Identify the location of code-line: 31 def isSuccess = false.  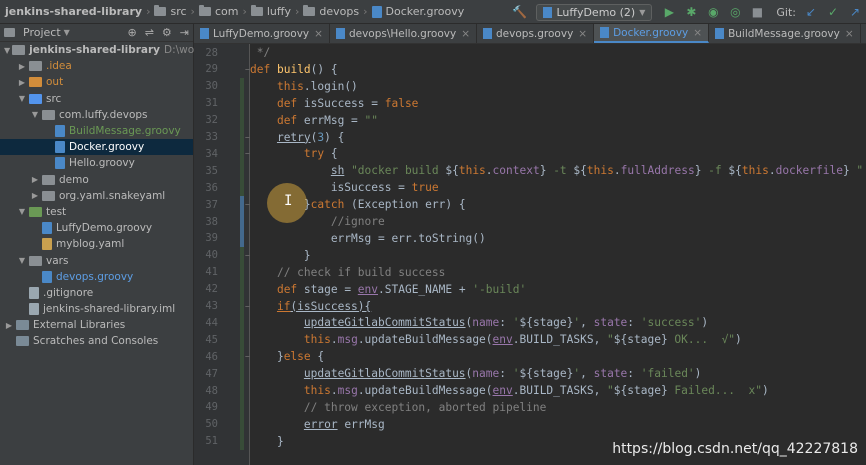
(530, 103).